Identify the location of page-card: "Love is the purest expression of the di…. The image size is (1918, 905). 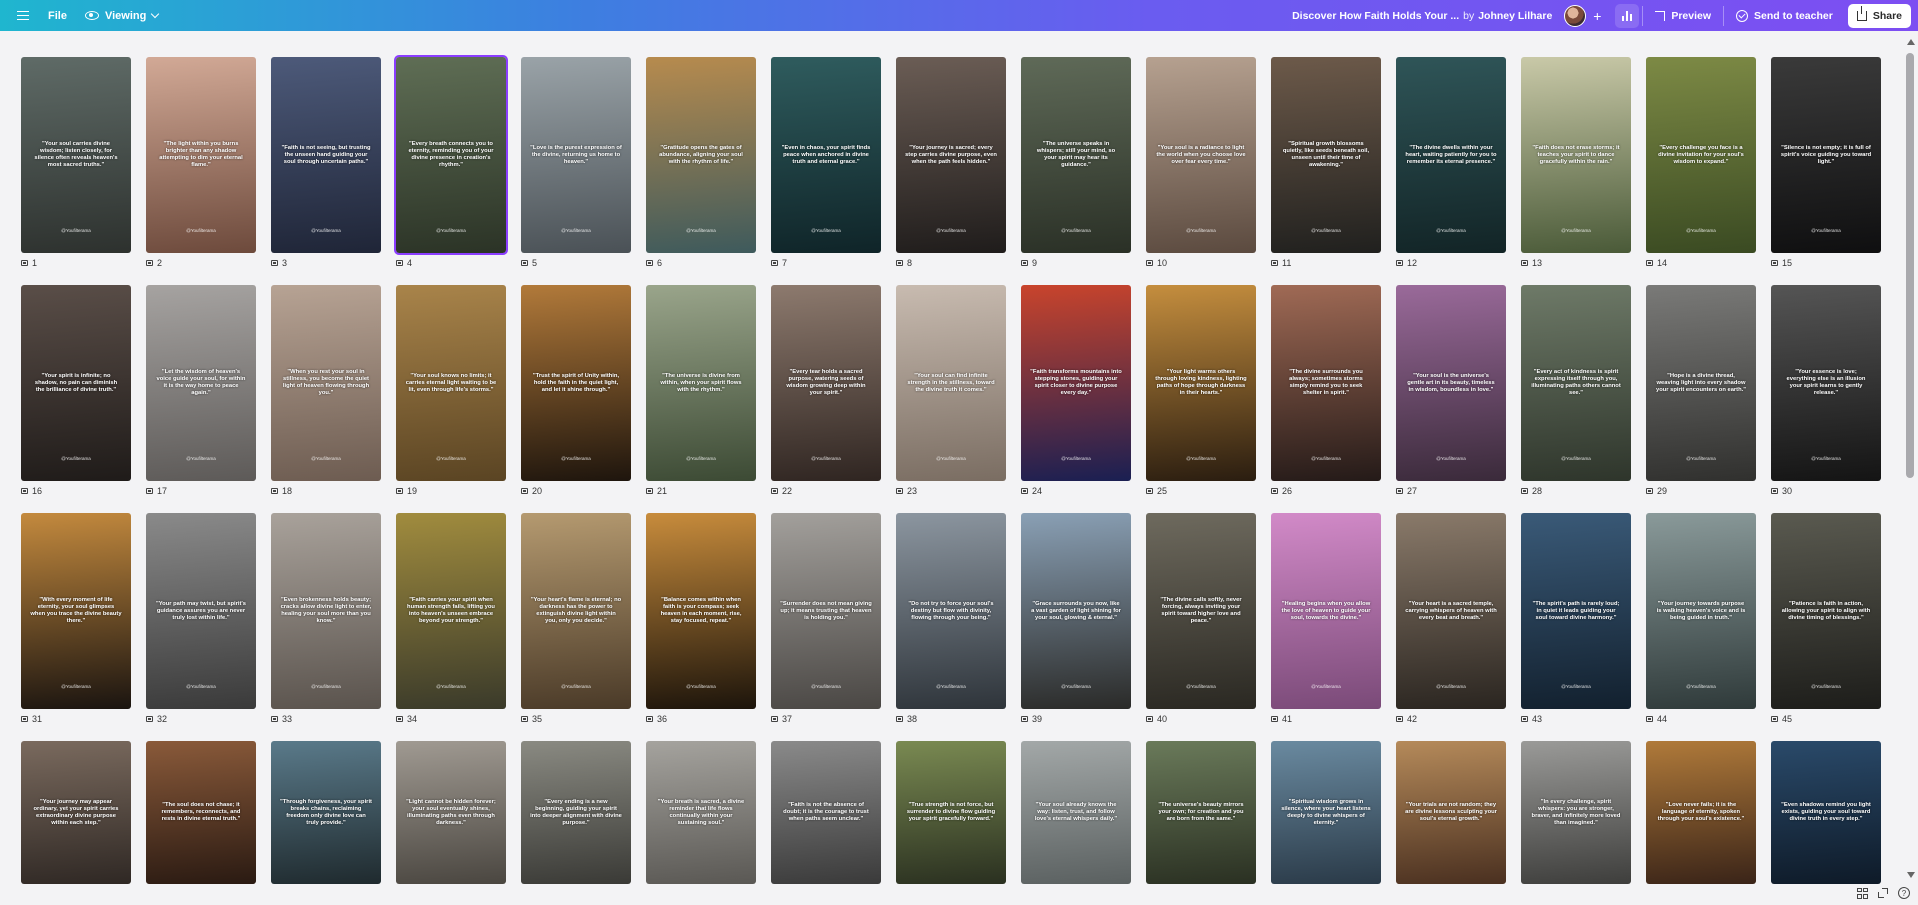
(576, 162).